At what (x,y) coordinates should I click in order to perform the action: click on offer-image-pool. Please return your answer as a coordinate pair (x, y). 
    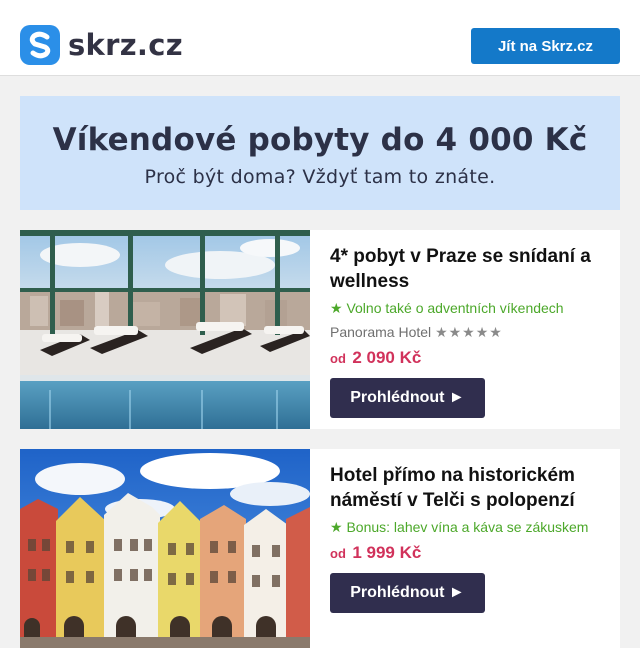
    Looking at the image, I should click on (165, 329).